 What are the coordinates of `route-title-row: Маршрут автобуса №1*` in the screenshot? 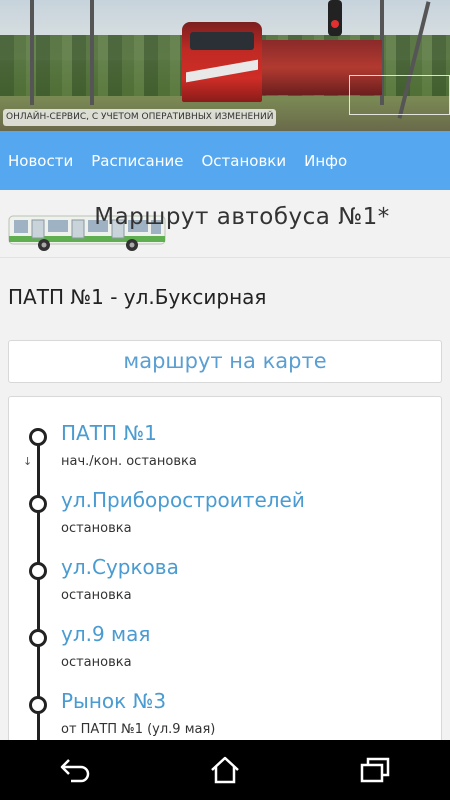 It's located at (225, 224).